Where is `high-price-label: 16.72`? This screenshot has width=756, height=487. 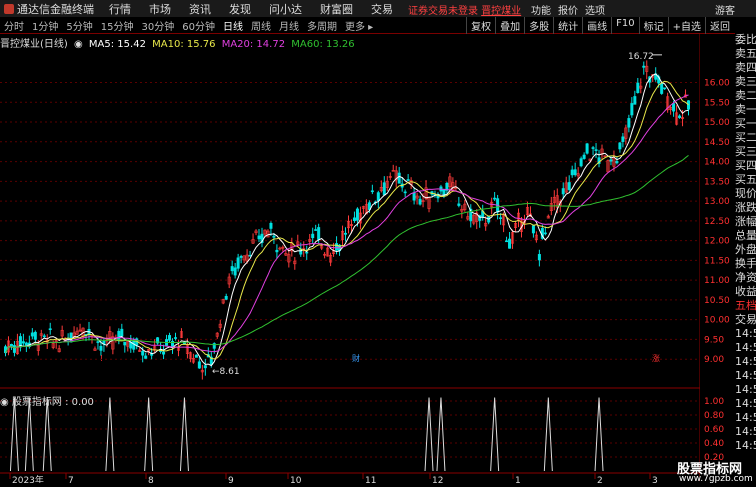 high-price-label: 16.72 is located at coordinates (641, 57).